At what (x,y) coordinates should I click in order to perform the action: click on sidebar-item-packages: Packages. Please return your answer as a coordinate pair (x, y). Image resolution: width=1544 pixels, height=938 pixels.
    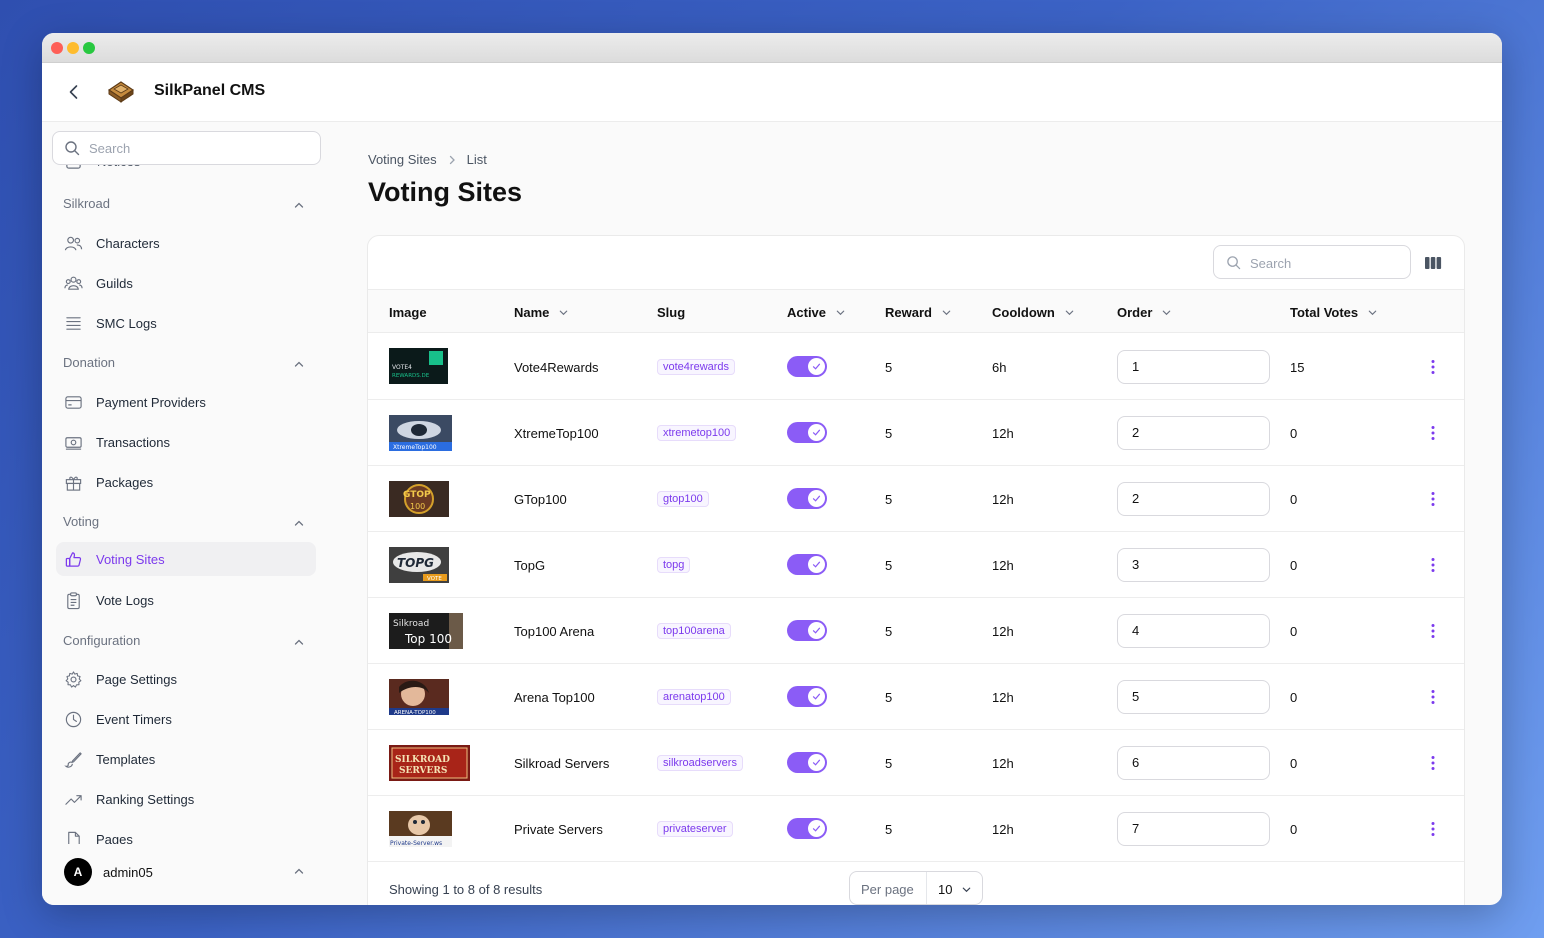
    Looking at the image, I should click on (186, 482).